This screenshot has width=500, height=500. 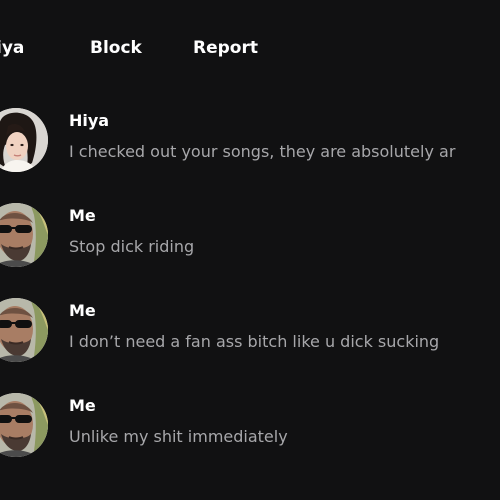 What do you see at coordinates (178, 436) in the screenshot?
I see `message-text: Unlike my shit immediately` at bounding box center [178, 436].